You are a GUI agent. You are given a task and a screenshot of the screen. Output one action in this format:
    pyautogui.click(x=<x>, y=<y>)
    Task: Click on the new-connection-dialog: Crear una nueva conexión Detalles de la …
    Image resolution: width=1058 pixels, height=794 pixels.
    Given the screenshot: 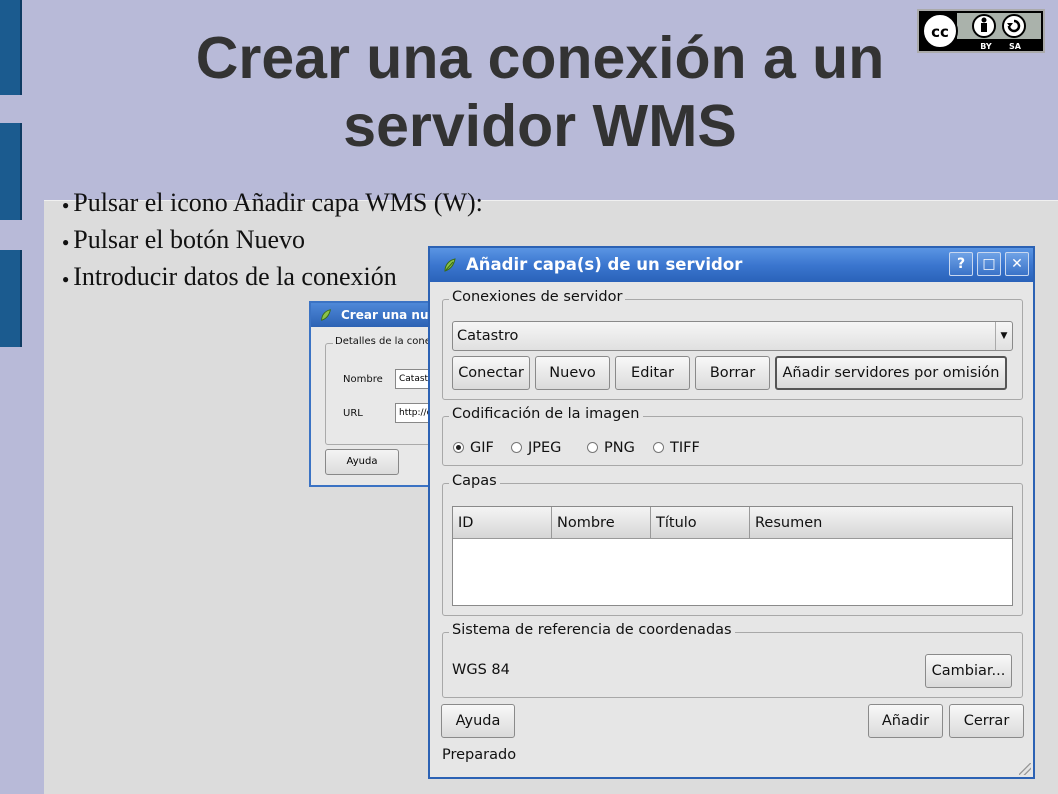 What is the action you would take?
    pyautogui.click(x=374, y=394)
    